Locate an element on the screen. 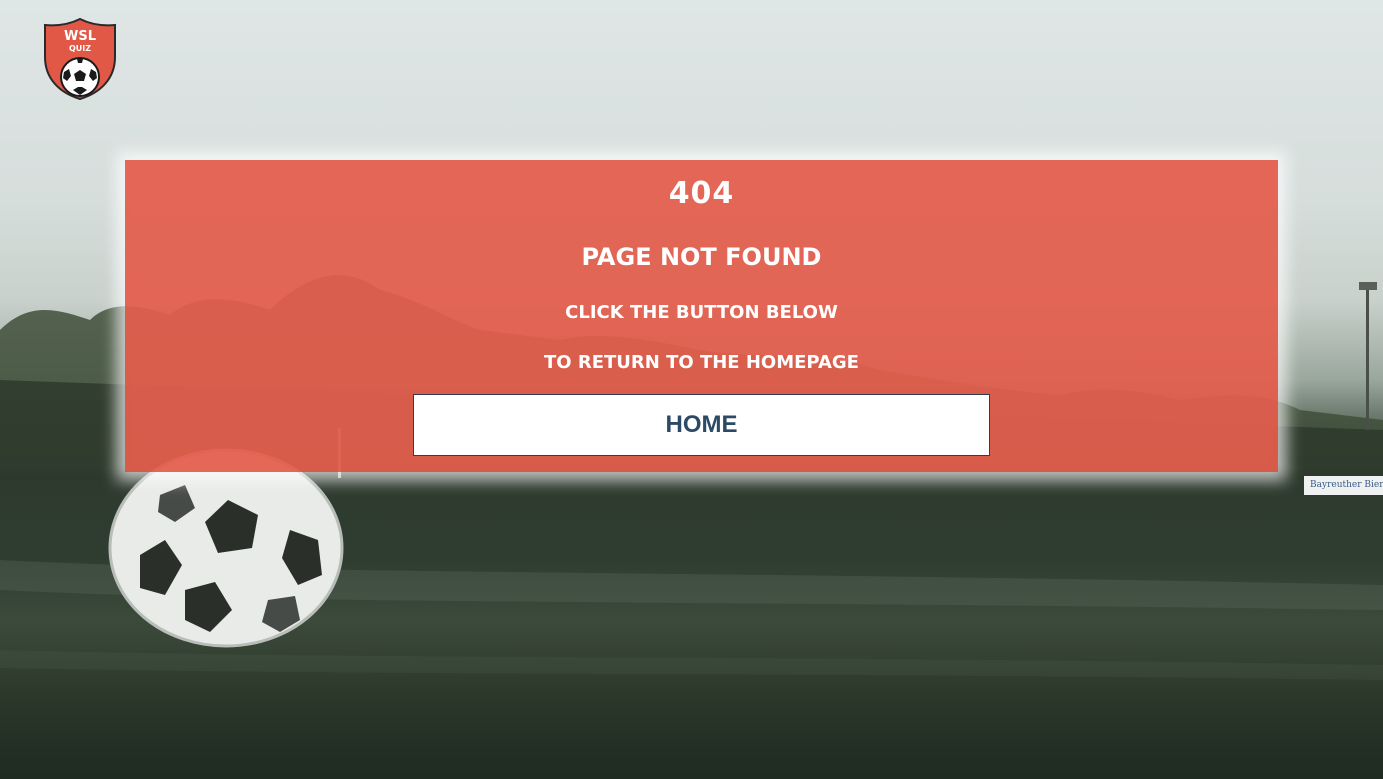  error-message-line1: CLICK THE BUTTON BELOW is located at coordinates (701, 312).